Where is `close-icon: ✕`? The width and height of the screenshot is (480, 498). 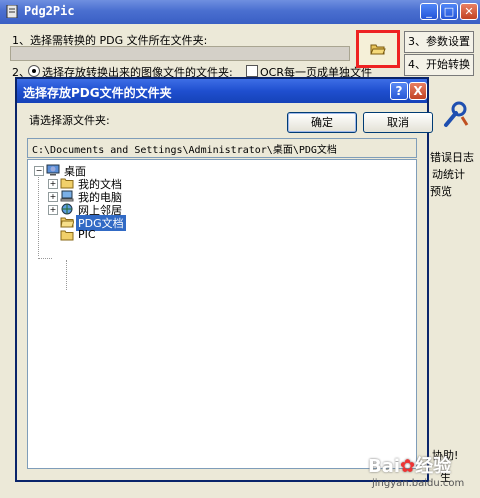 close-icon: ✕ is located at coordinates (469, 11).